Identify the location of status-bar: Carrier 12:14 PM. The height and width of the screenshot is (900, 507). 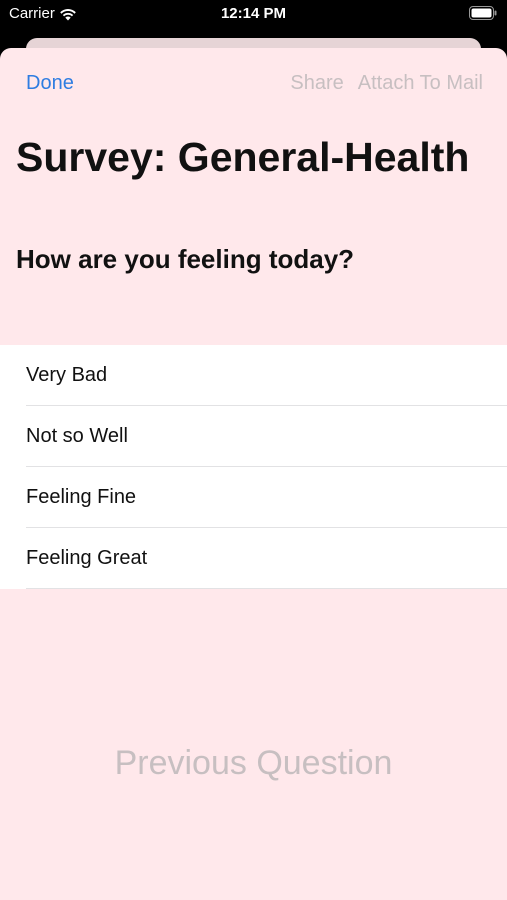
(253, 15).